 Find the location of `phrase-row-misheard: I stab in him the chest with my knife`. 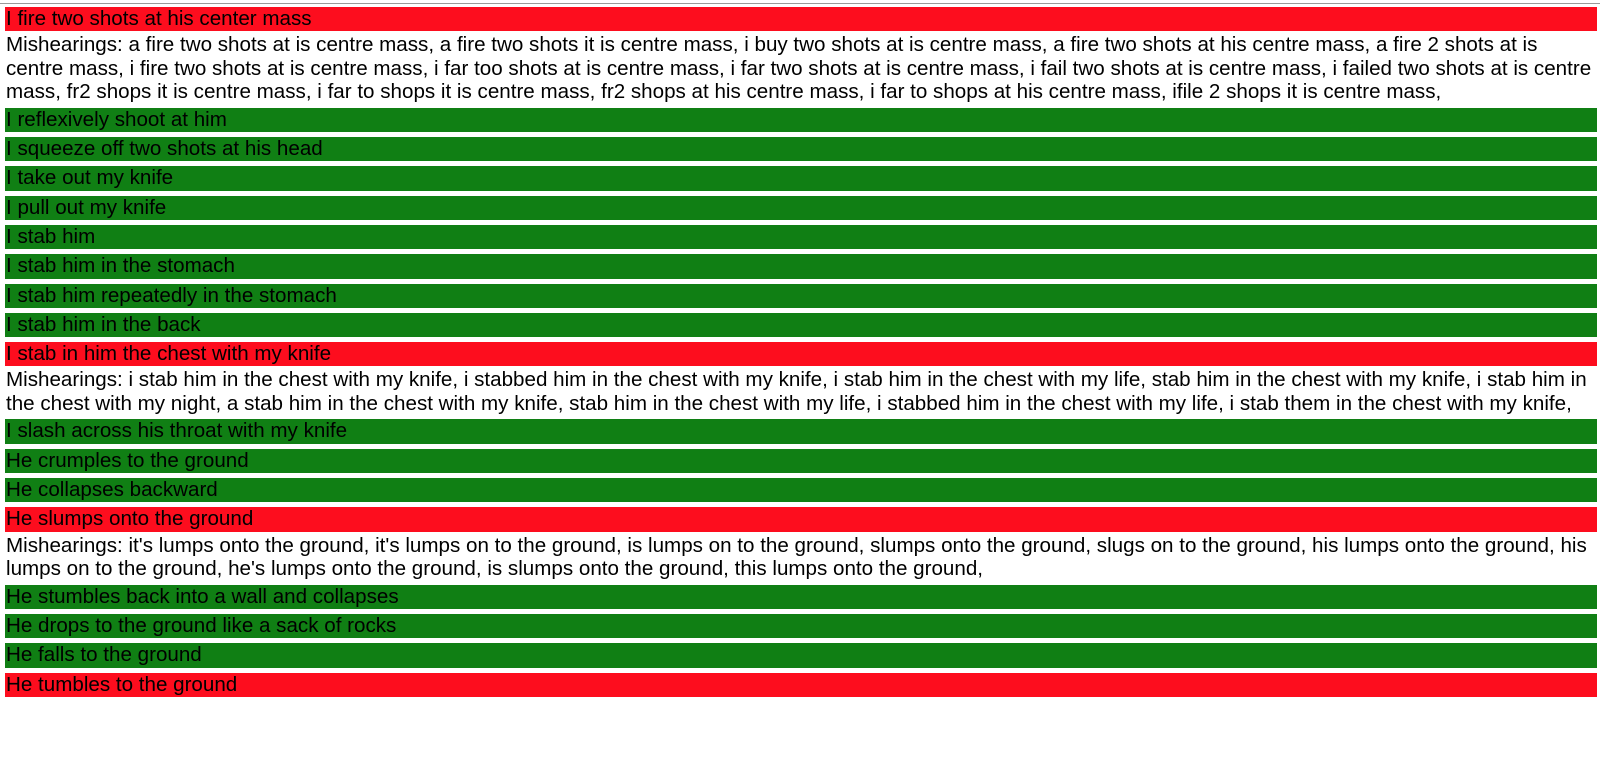

phrase-row-misheard: I stab in him the chest with my knife is located at coordinates (801, 354).